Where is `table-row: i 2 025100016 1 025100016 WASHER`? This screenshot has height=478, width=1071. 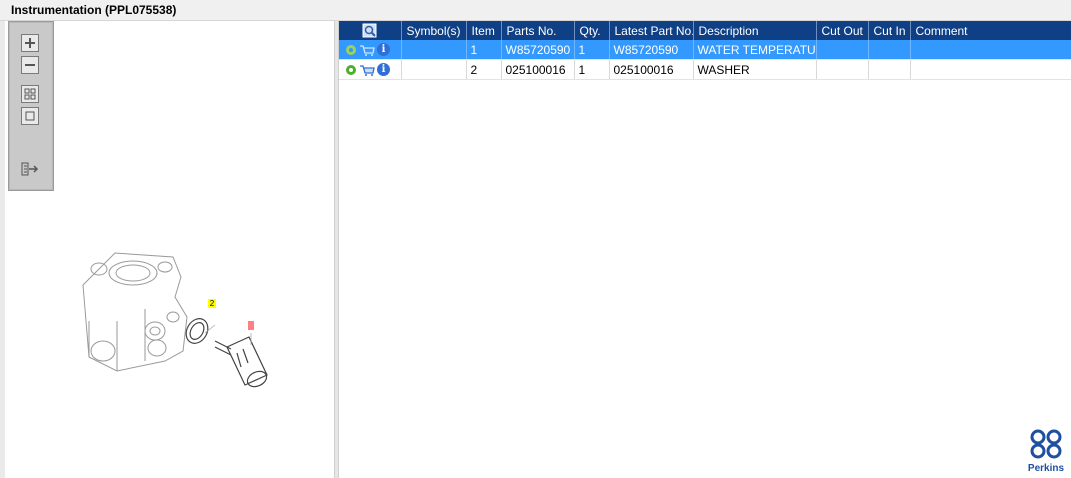
table-row: i 2 025100016 1 025100016 WASHER is located at coordinates (705, 69).